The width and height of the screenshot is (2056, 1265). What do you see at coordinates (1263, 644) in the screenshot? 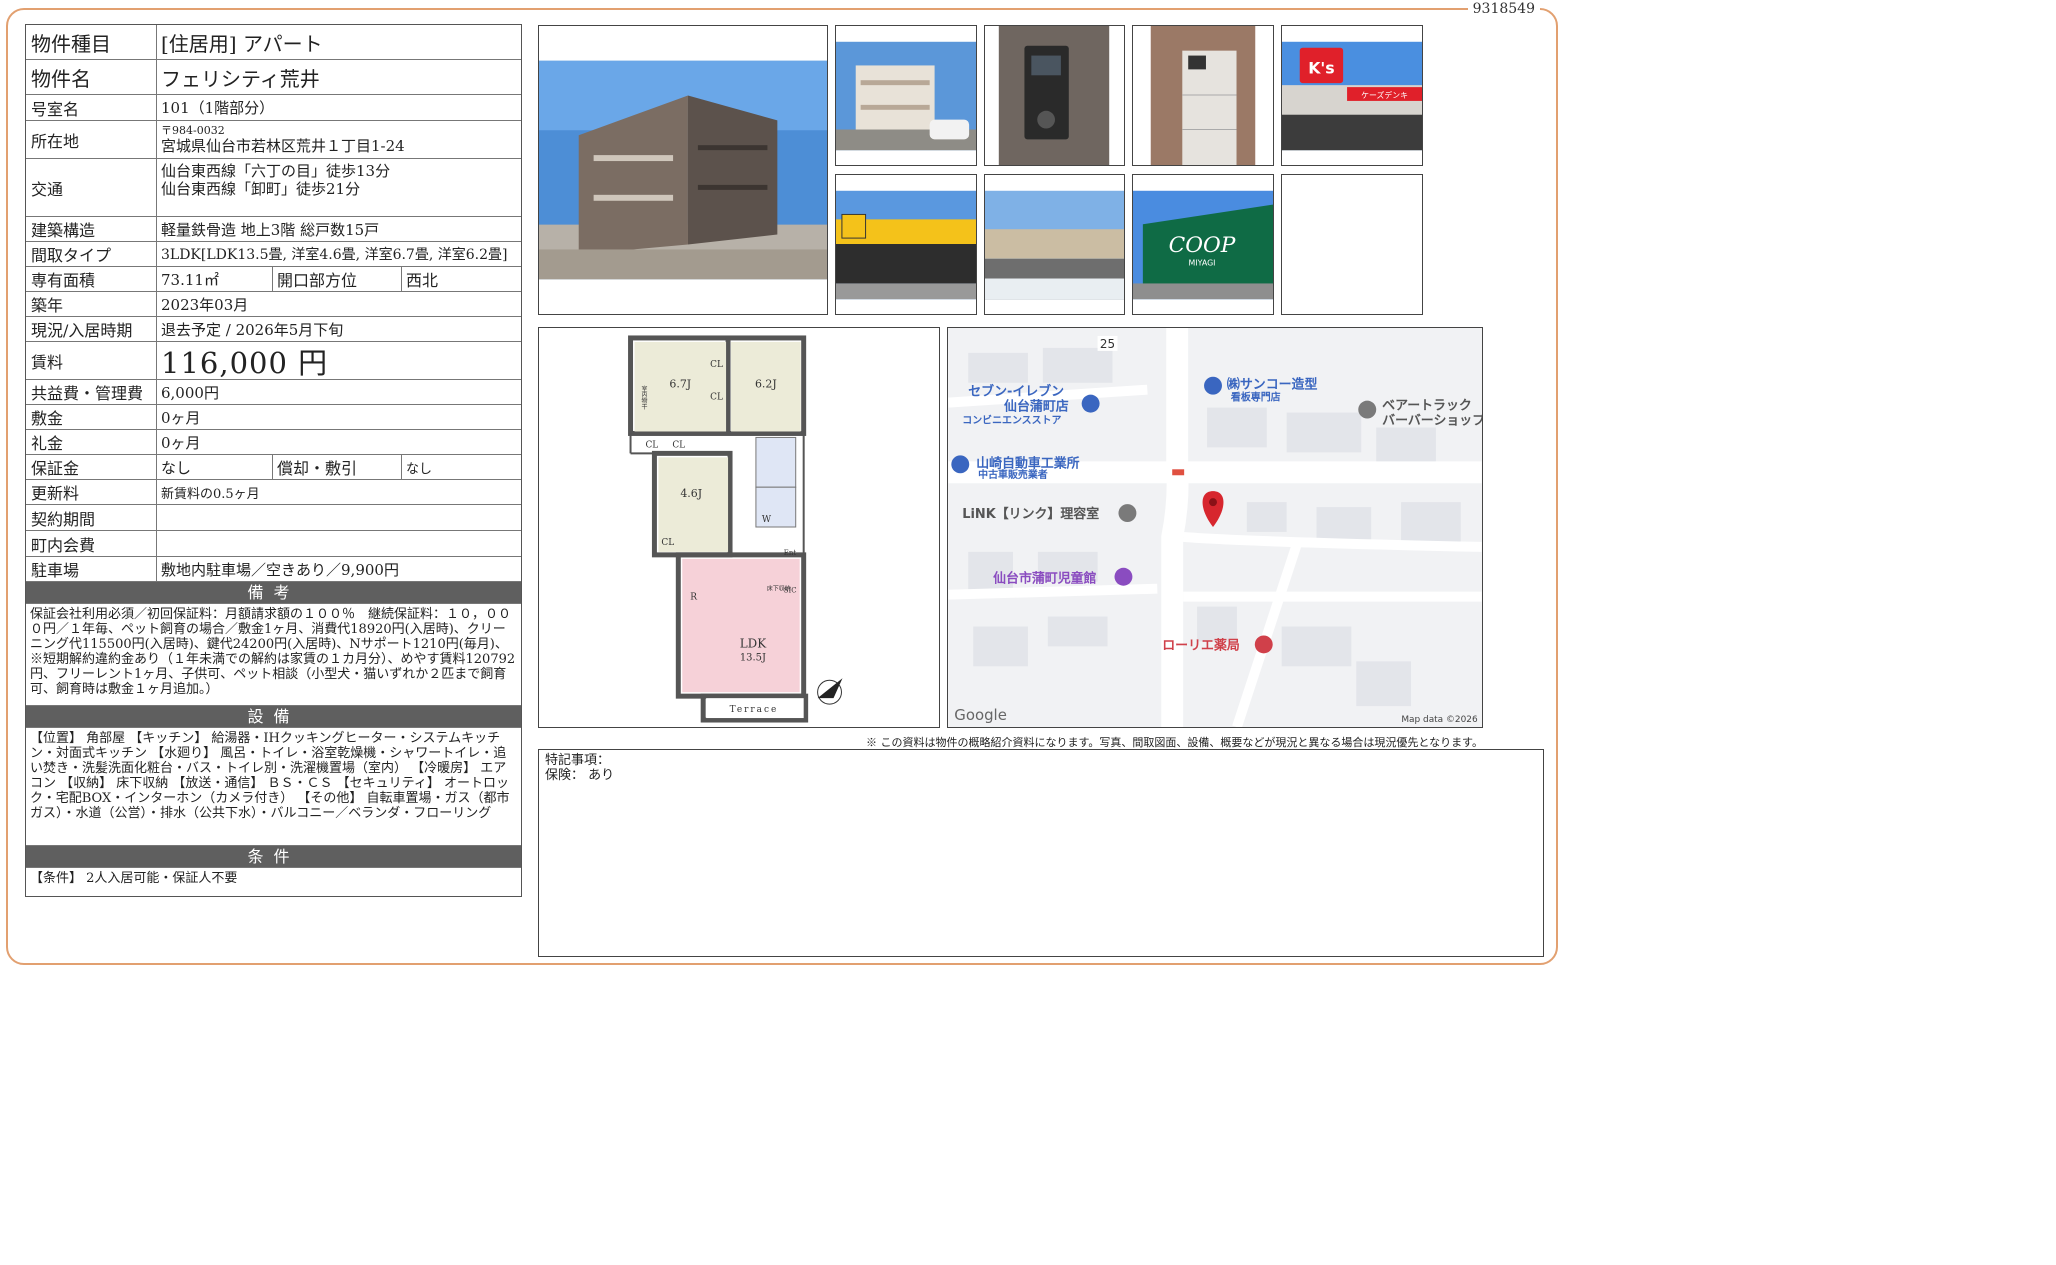
I see `pharmacy-icon` at bounding box center [1263, 644].